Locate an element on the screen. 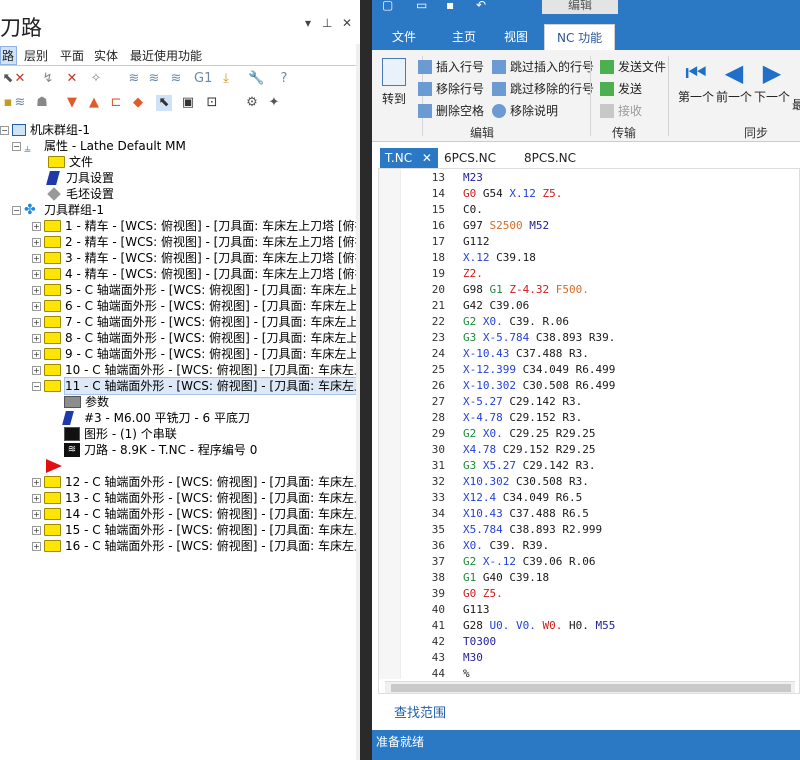 This screenshot has width=800, height=760. post-g1-icon: G1 is located at coordinates (203, 79).